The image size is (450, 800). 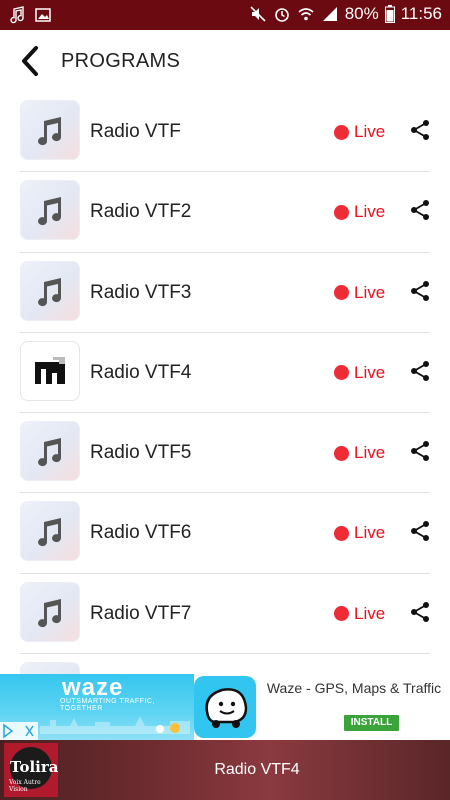 What do you see at coordinates (225, 15) in the screenshot?
I see `status-bar: 80% 11:56` at bounding box center [225, 15].